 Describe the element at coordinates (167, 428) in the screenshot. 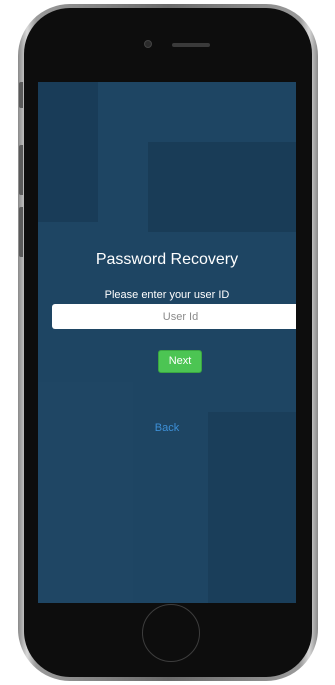

I see `back-link: Back` at that location.